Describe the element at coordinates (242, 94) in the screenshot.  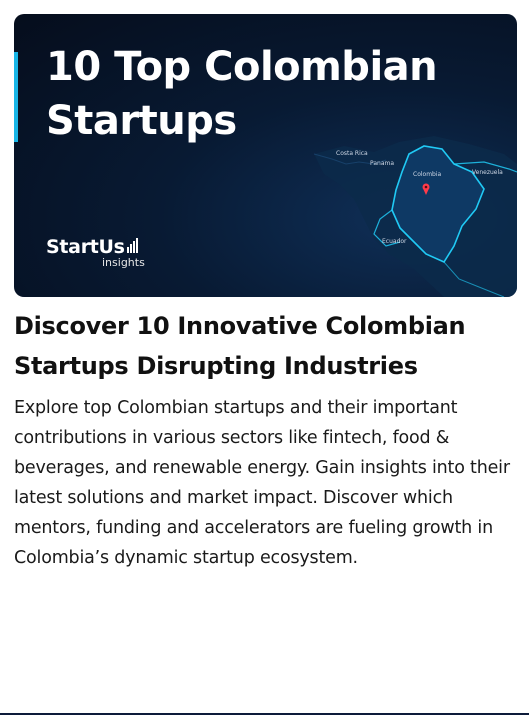
I see `hero-title: 10 Top Colombian Startups` at that location.